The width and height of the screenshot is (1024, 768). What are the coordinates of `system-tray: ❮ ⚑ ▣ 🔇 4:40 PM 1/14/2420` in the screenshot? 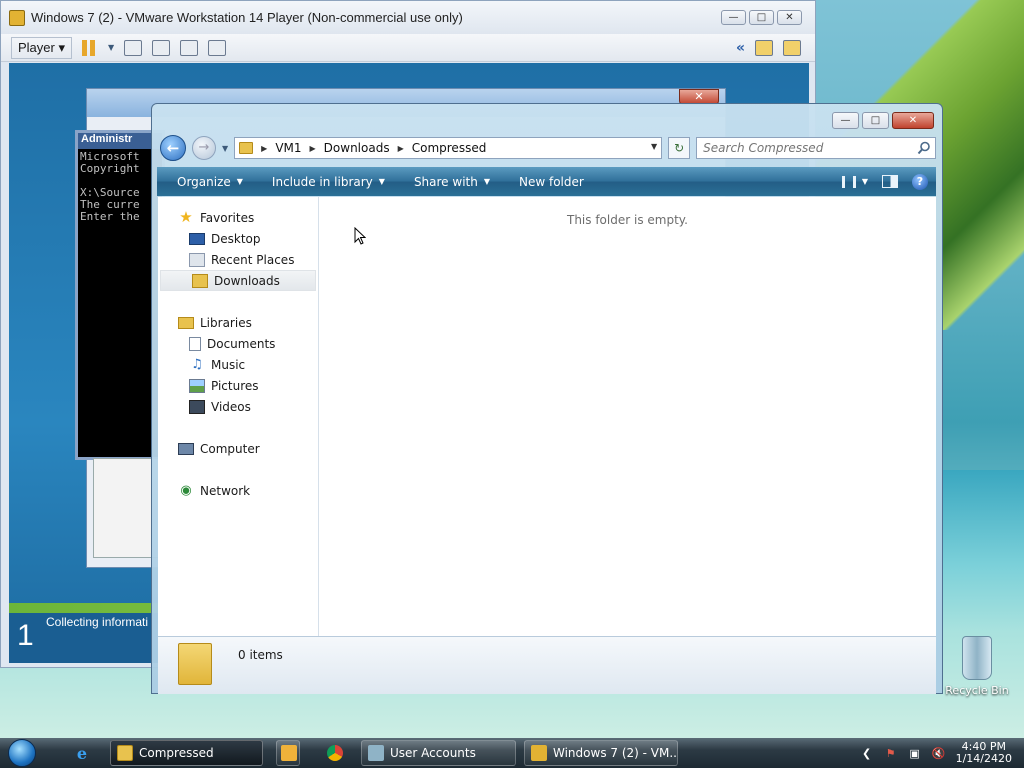 It's located at (942, 753).